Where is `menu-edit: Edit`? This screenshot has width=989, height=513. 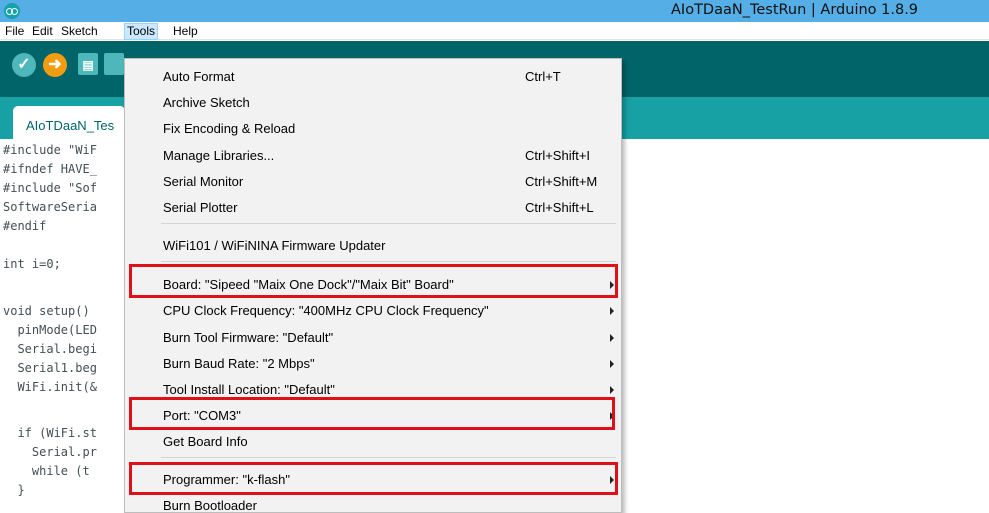
menu-edit: Edit is located at coordinates (42, 31).